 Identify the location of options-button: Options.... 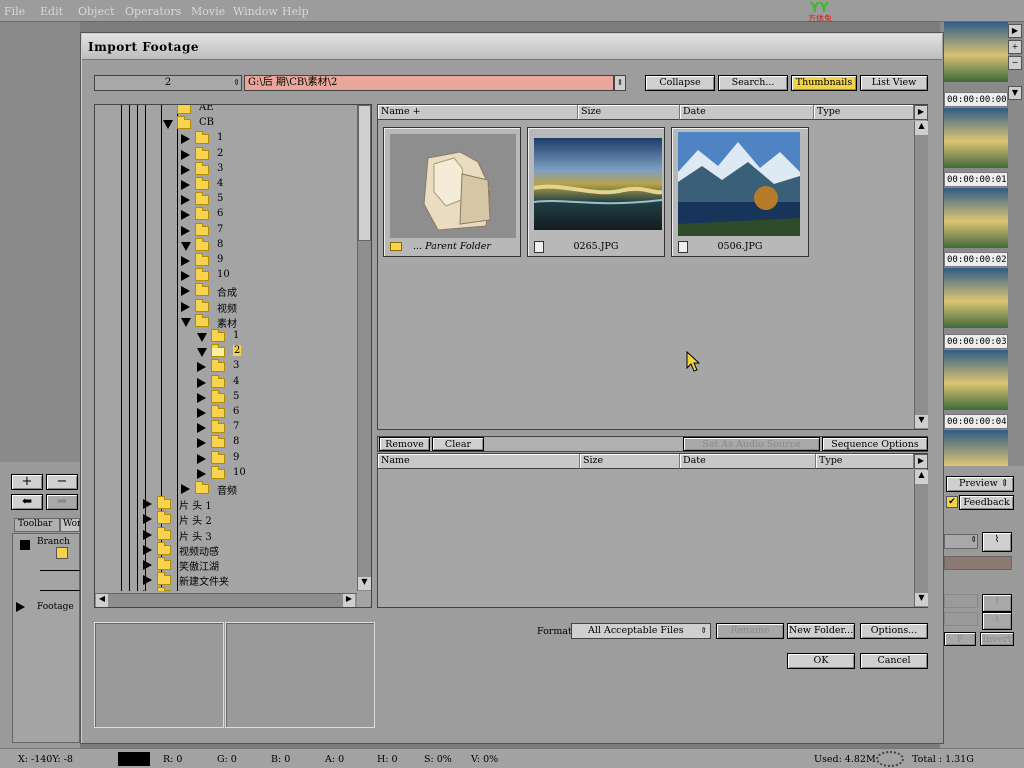
(894, 631).